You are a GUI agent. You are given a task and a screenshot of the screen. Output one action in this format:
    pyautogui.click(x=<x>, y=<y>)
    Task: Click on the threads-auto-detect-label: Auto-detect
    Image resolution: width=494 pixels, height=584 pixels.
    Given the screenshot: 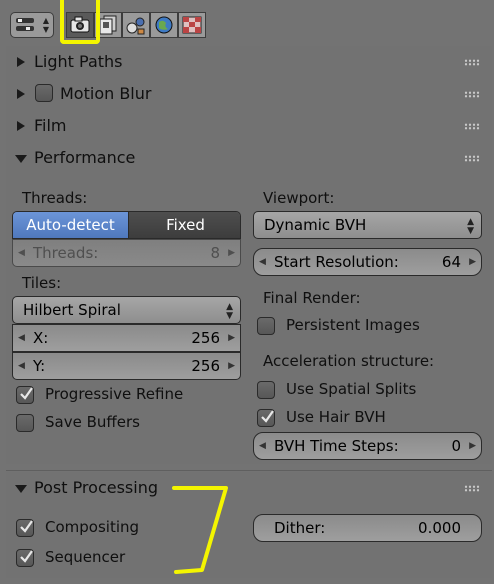 What is the action you would take?
    pyautogui.click(x=70, y=225)
    